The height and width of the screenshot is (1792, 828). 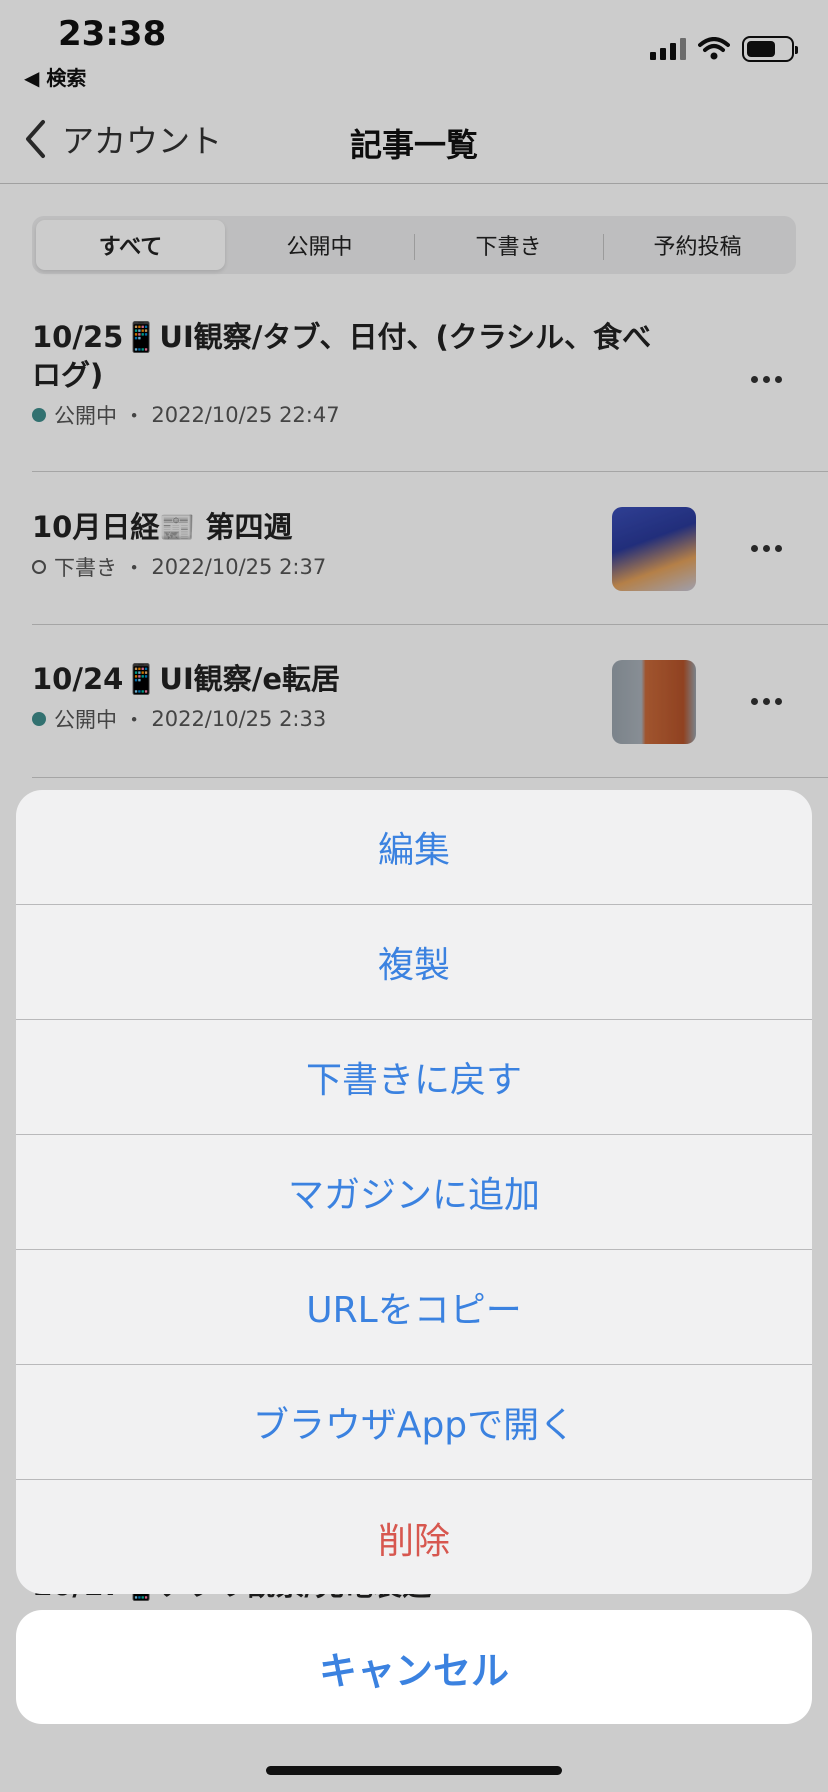 What do you see at coordinates (414, 1077) in the screenshot?
I see `revert-to-draft-button: 下書きに戻す` at bounding box center [414, 1077].